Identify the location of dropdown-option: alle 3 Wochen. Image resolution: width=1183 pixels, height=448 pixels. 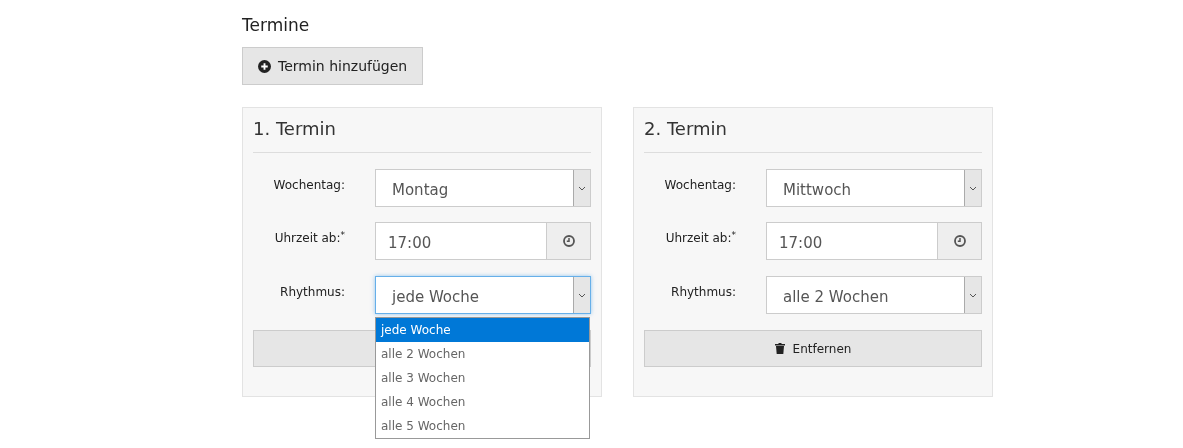
(482, 378).